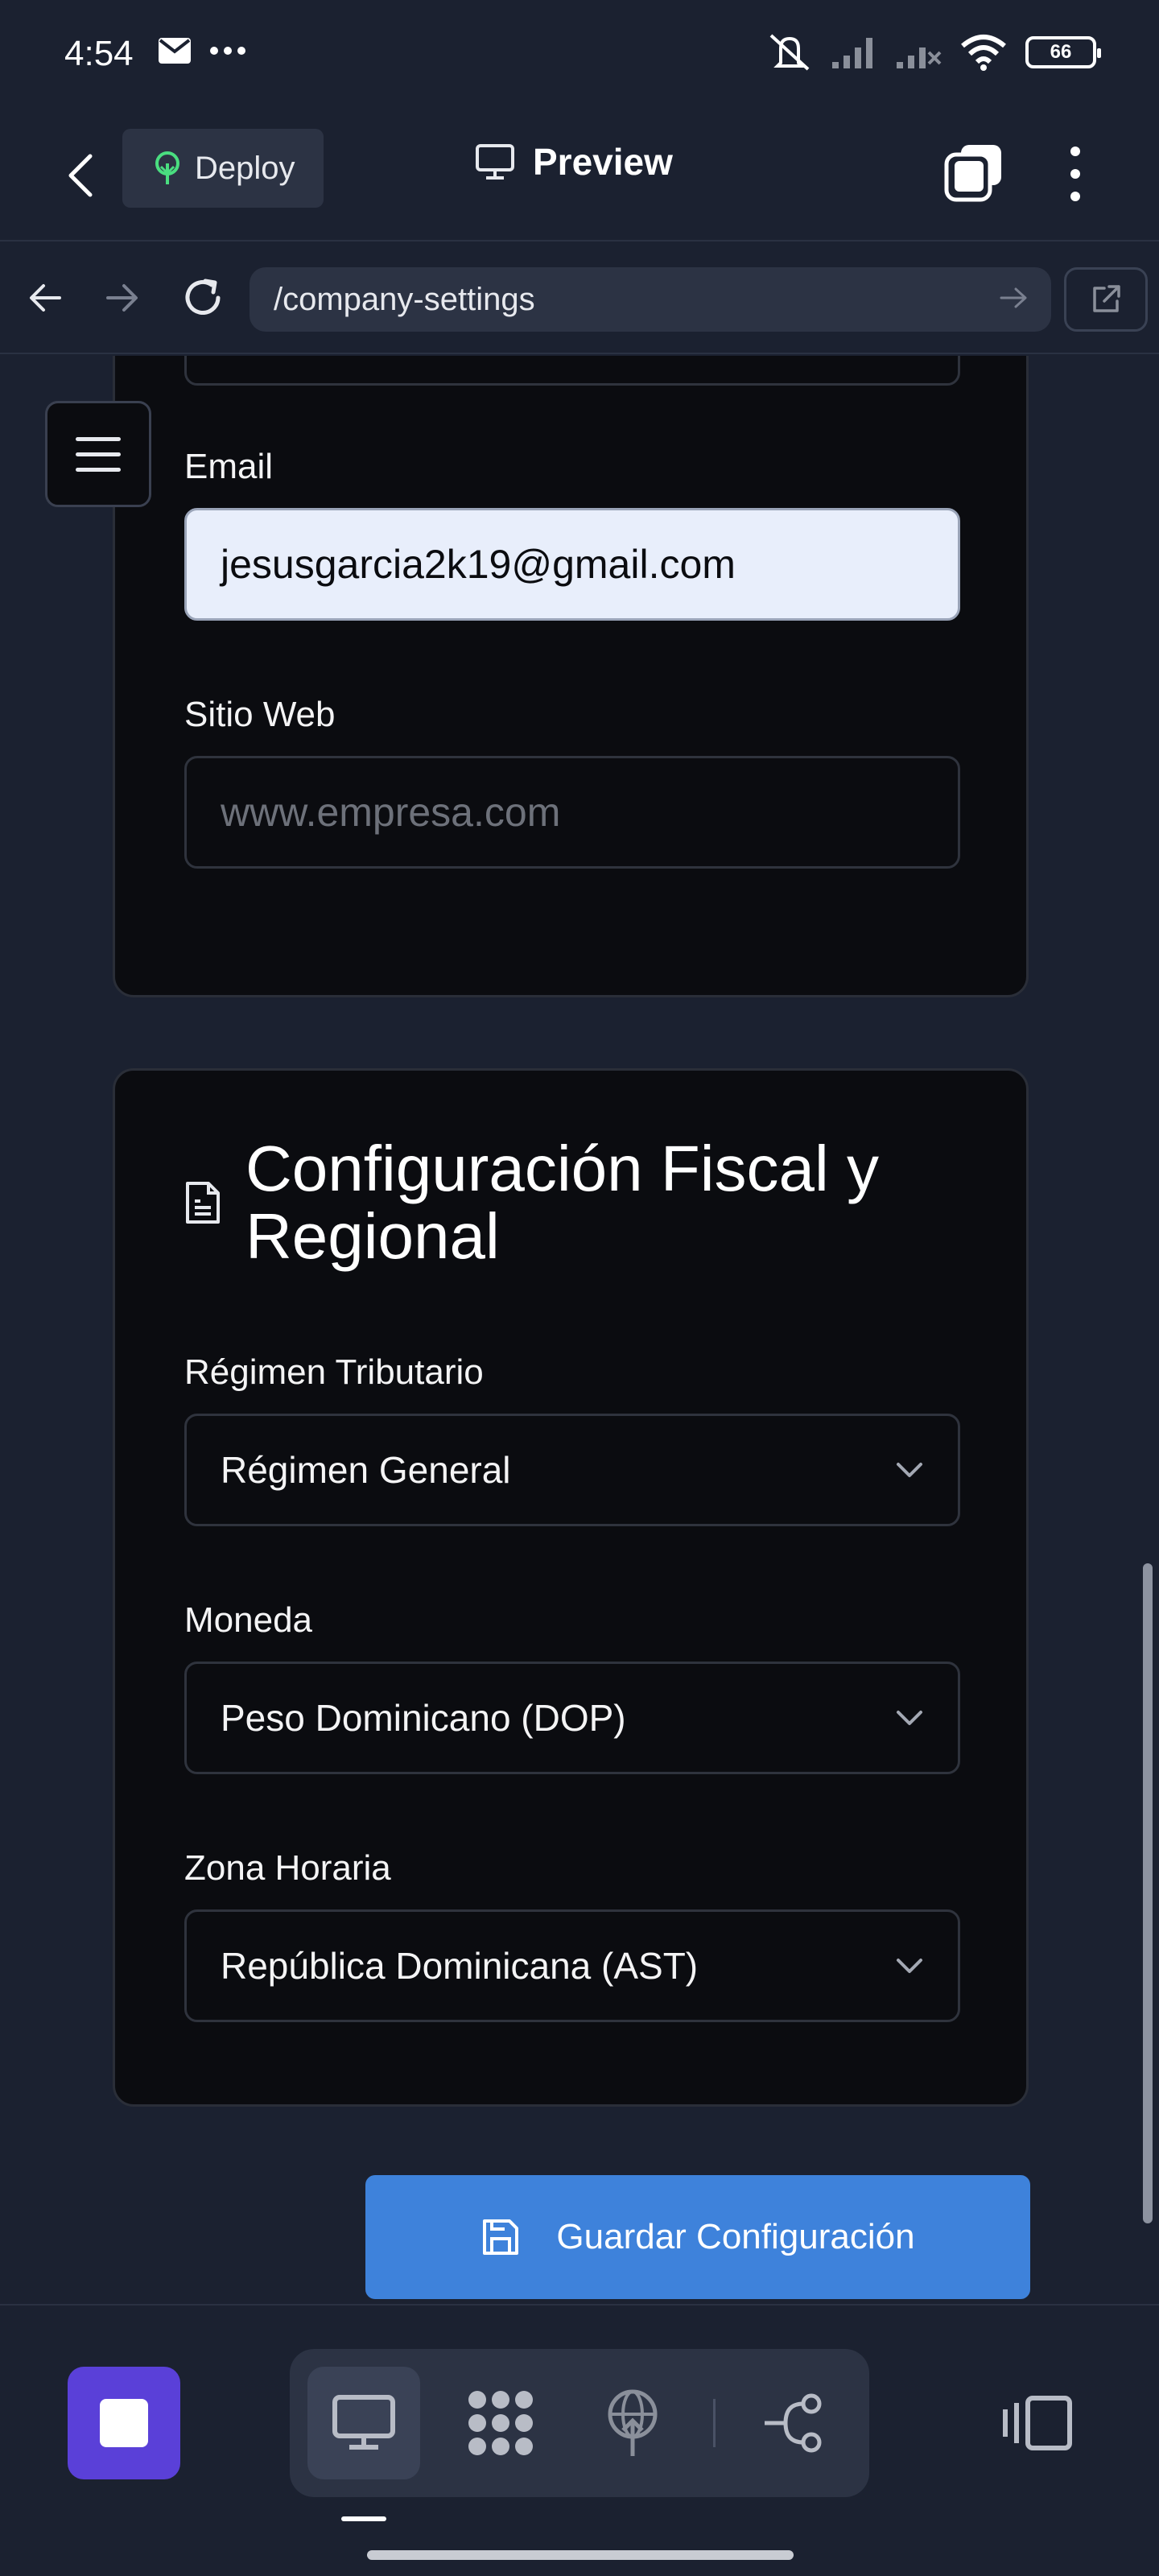 The height and width of the screenshot is (2576, 1159). I want to click on status-bar: 4:54 66, so click(579, 56).